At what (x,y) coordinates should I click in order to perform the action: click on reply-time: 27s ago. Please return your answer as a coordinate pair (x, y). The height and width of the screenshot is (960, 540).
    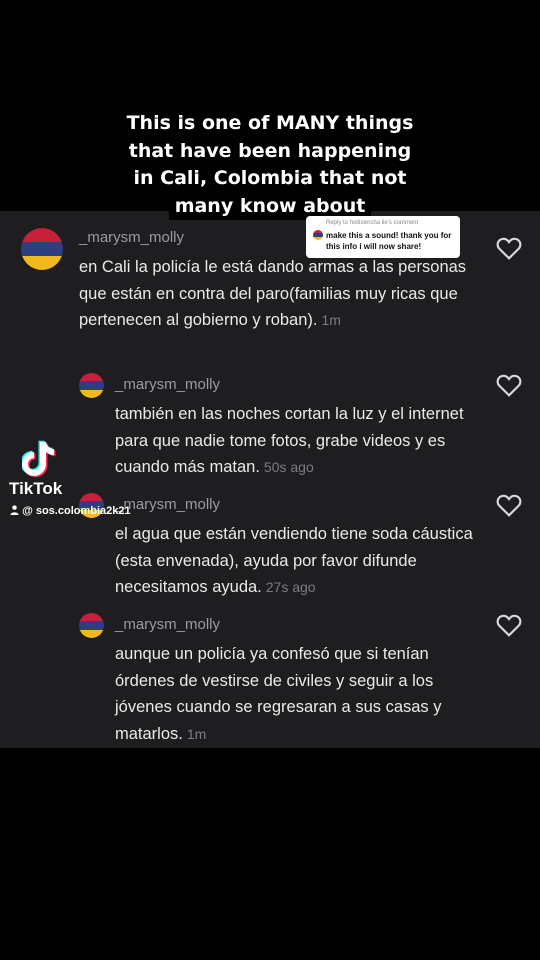
    Looking at the image, I should click on (290, 587).